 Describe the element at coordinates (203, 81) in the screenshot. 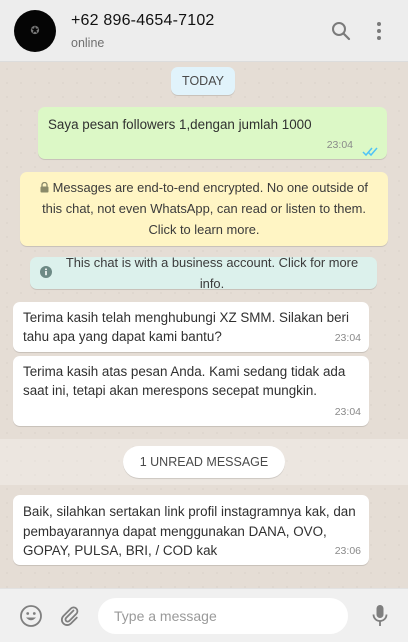

I see `date-divider: TODAY` at that location.